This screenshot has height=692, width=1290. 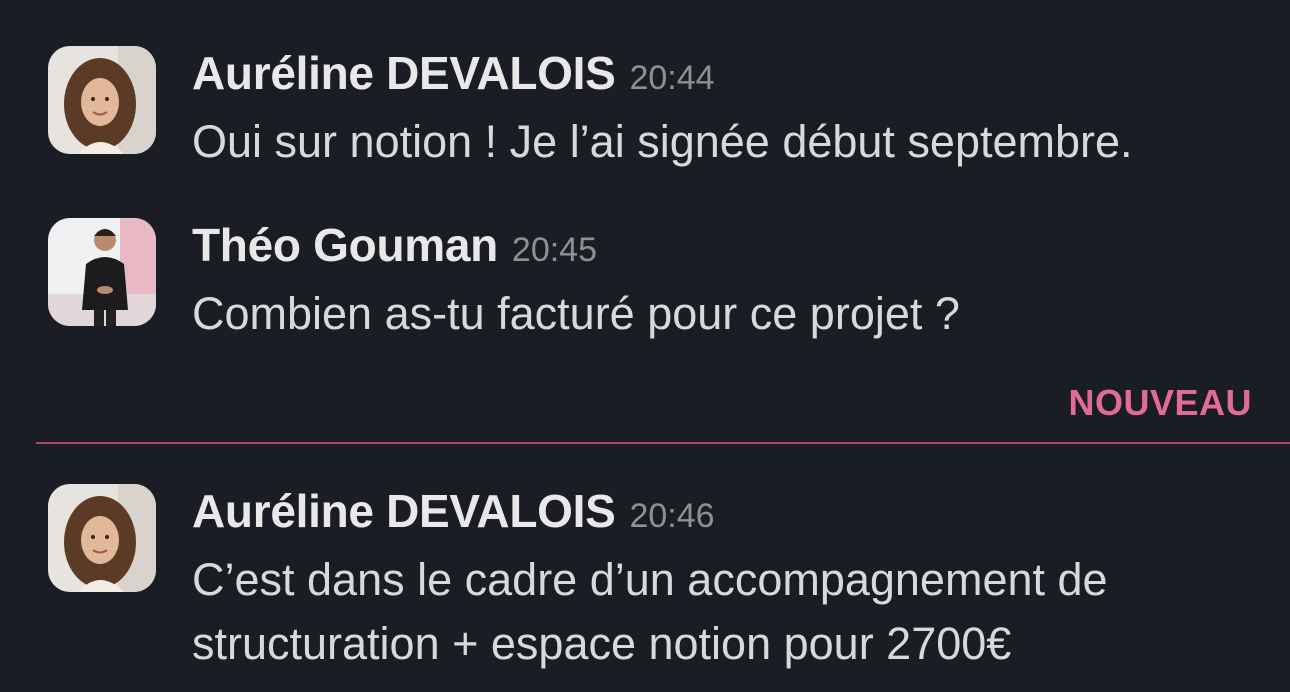 What do you see at coordinates (663, 443) in the screenshot?
I see `new-messages-divider` at bounding box center [663, 443].